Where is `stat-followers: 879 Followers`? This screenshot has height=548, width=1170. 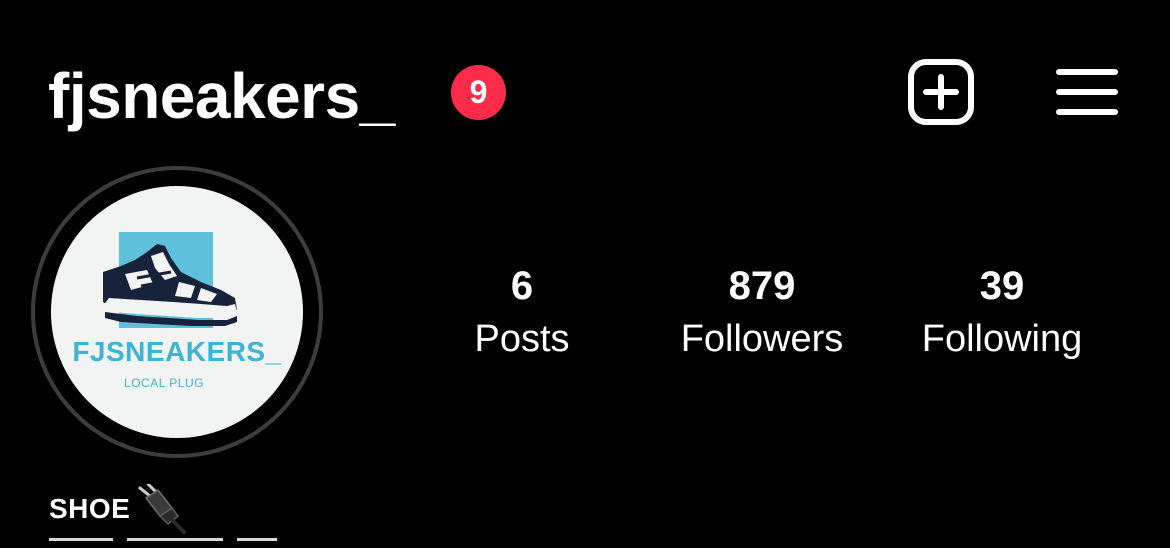
stat-followers: 879 Followers is located at coordinates (762, 313).